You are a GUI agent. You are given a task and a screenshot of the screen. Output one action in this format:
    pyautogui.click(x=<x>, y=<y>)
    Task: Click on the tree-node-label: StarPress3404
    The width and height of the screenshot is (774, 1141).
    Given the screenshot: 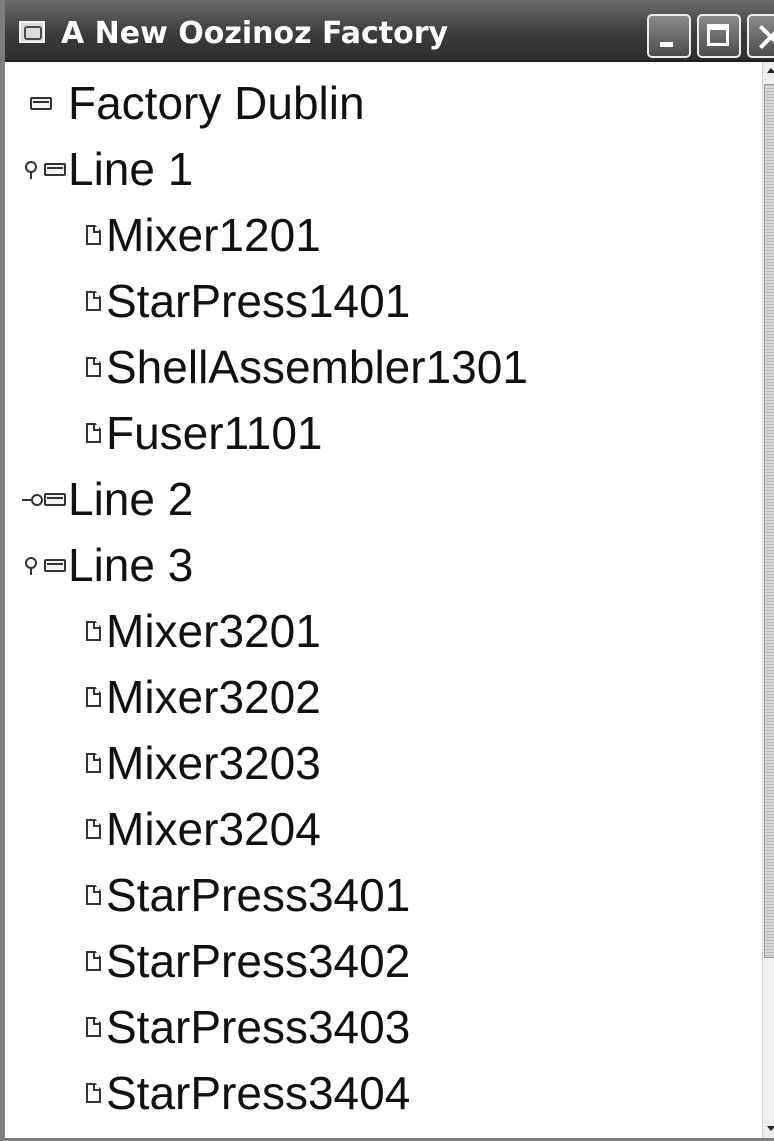 What is the action you would take?
    pyautogui.click(x=258, y=1093)
    